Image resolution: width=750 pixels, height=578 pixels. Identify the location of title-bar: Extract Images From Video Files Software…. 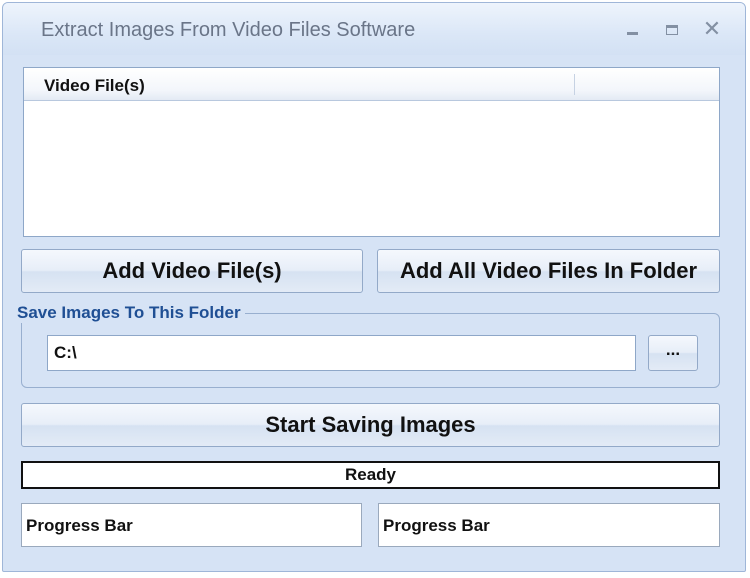
(374, 29).